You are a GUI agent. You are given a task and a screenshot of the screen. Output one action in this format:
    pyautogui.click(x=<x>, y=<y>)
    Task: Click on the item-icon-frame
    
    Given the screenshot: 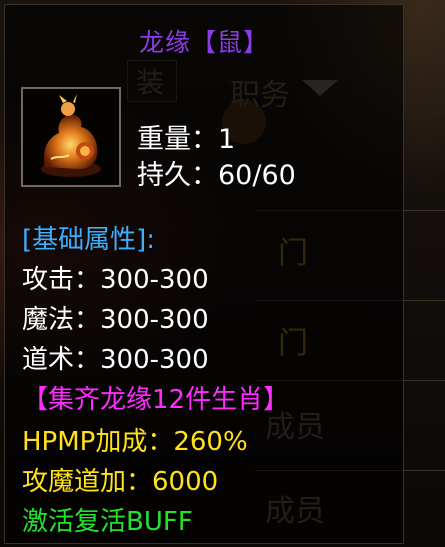 What is the action you would take?
    pyautogui.click(x=71, y=137)
    